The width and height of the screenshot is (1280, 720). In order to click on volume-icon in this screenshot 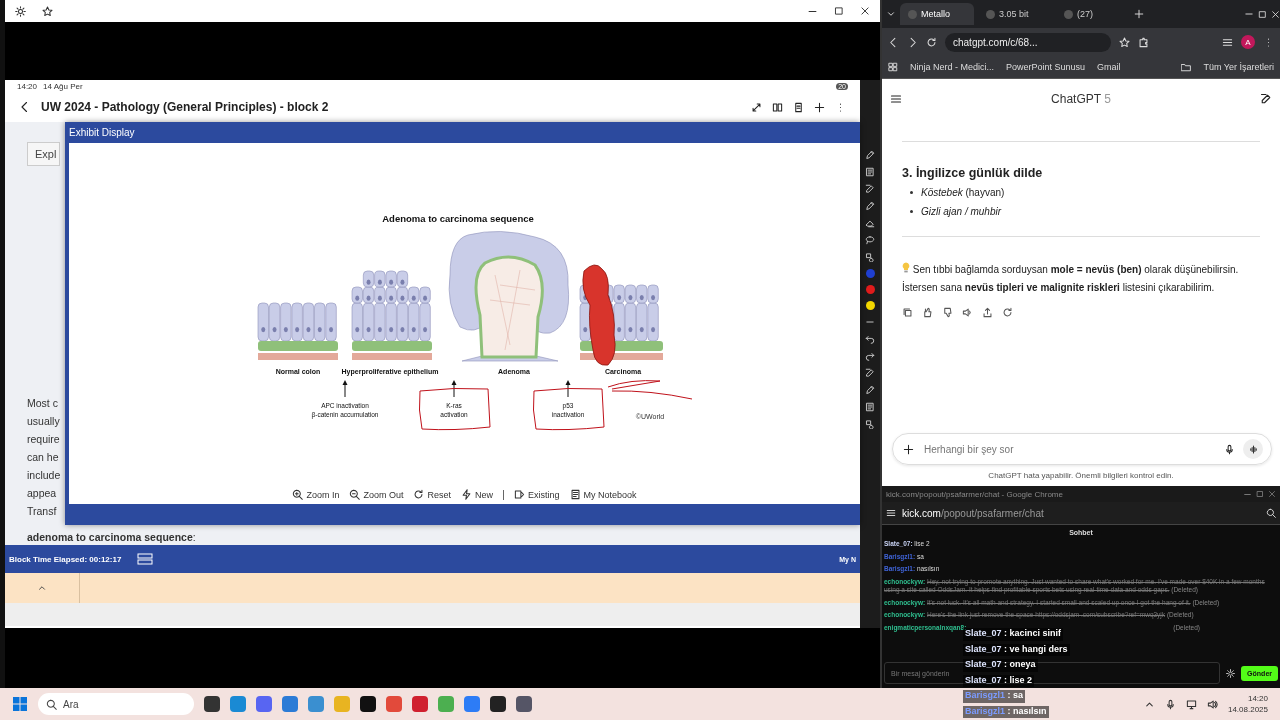, I will do `click(1212, 704)`.